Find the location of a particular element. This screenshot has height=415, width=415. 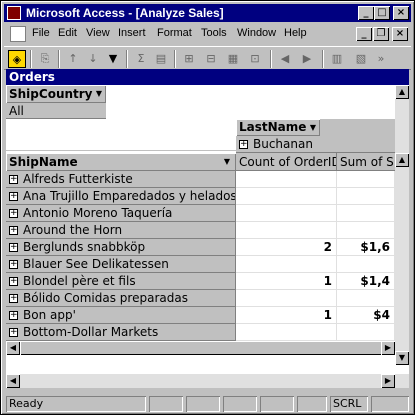

vertical-scrollbar: ▲ ▼ is located at coordinates (402, 259).